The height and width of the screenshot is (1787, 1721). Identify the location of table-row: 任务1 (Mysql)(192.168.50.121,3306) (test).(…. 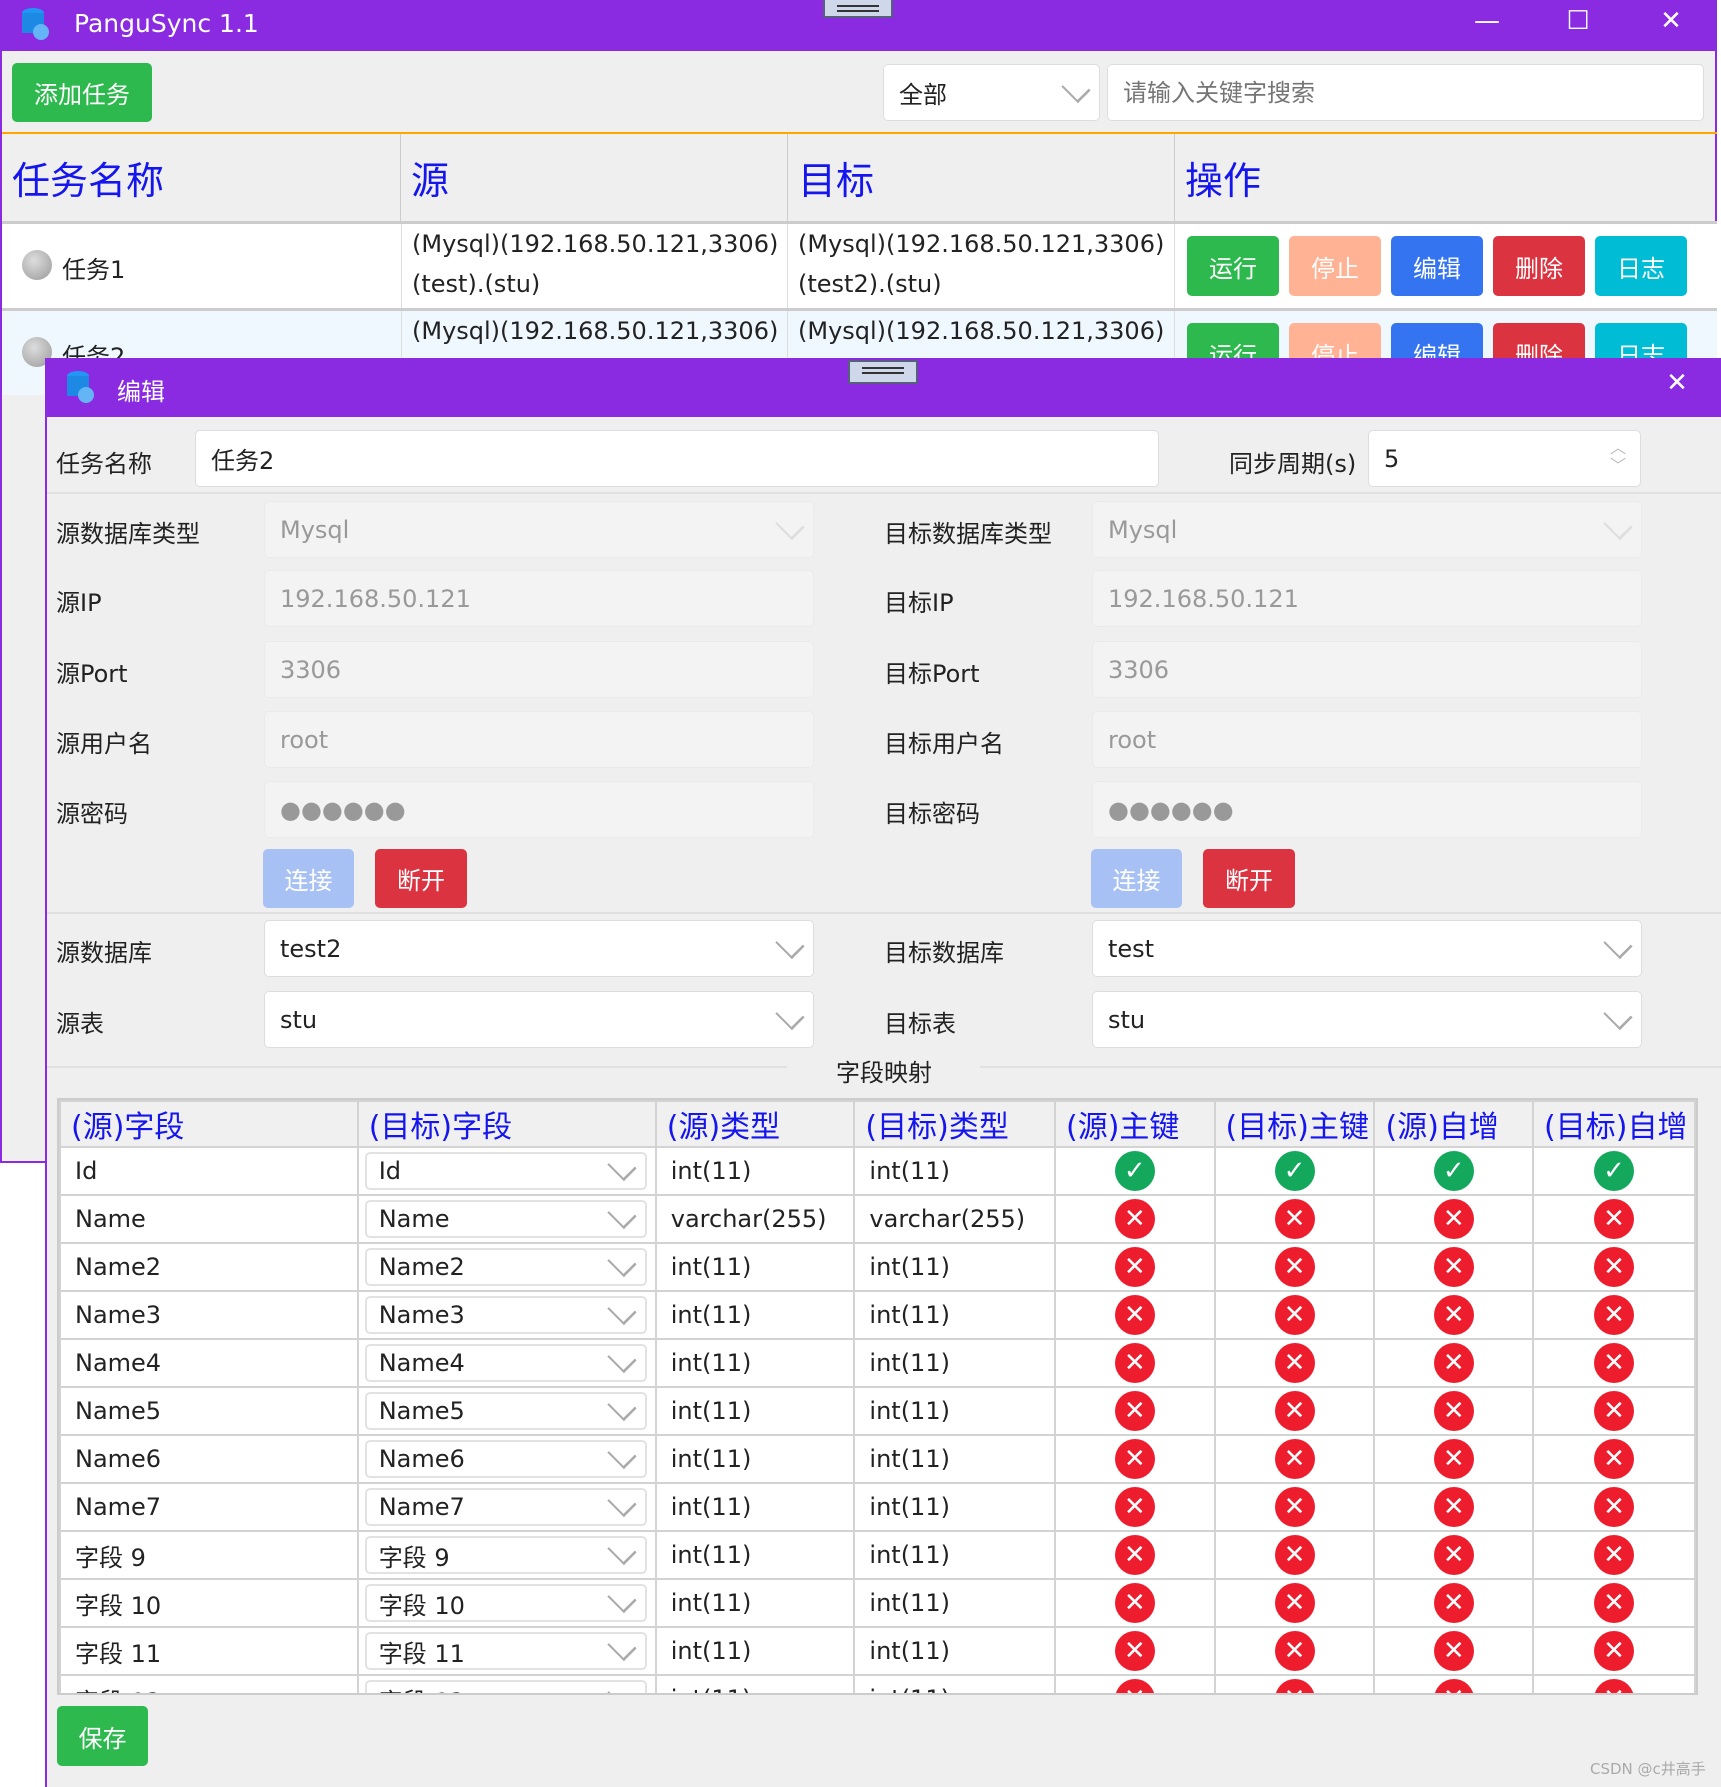
(859, 266).